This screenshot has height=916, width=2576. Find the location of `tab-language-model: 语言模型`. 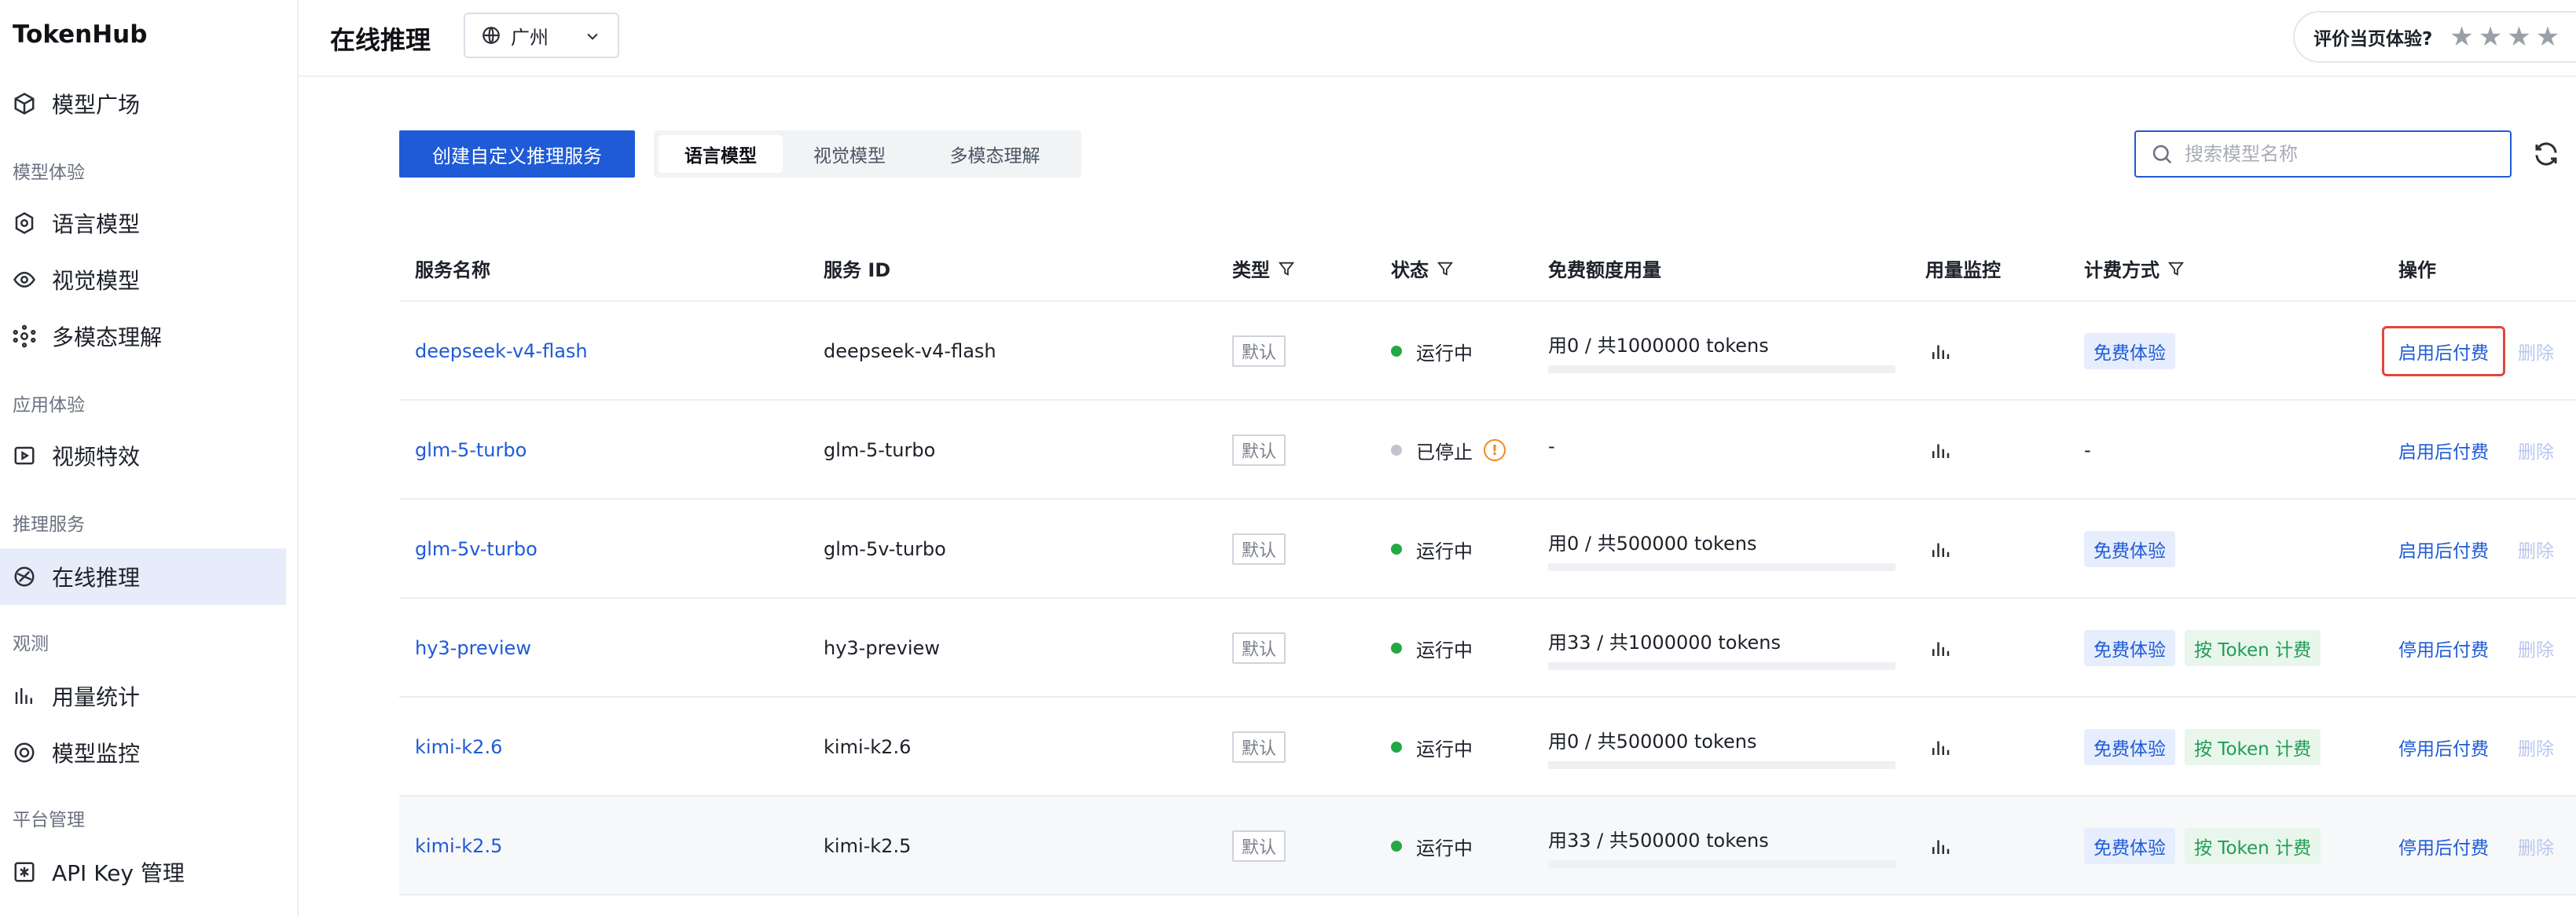

tab-language-model: 语言模型 is located at coordinates (721, 154).